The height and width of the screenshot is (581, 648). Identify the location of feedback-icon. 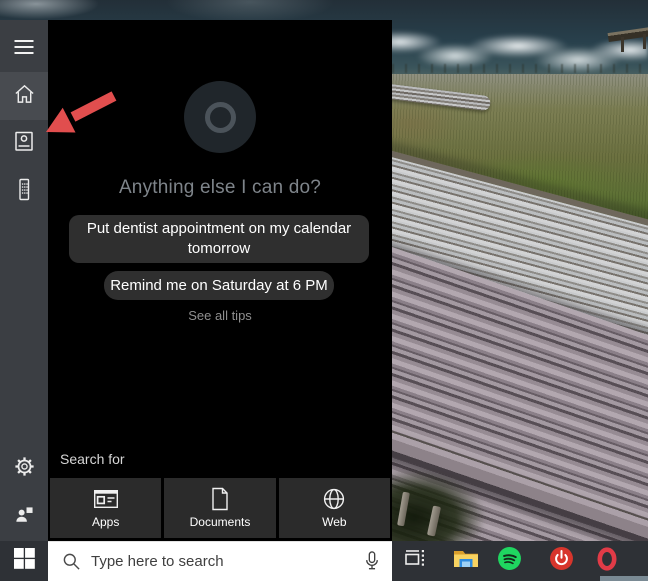
(24, 517).